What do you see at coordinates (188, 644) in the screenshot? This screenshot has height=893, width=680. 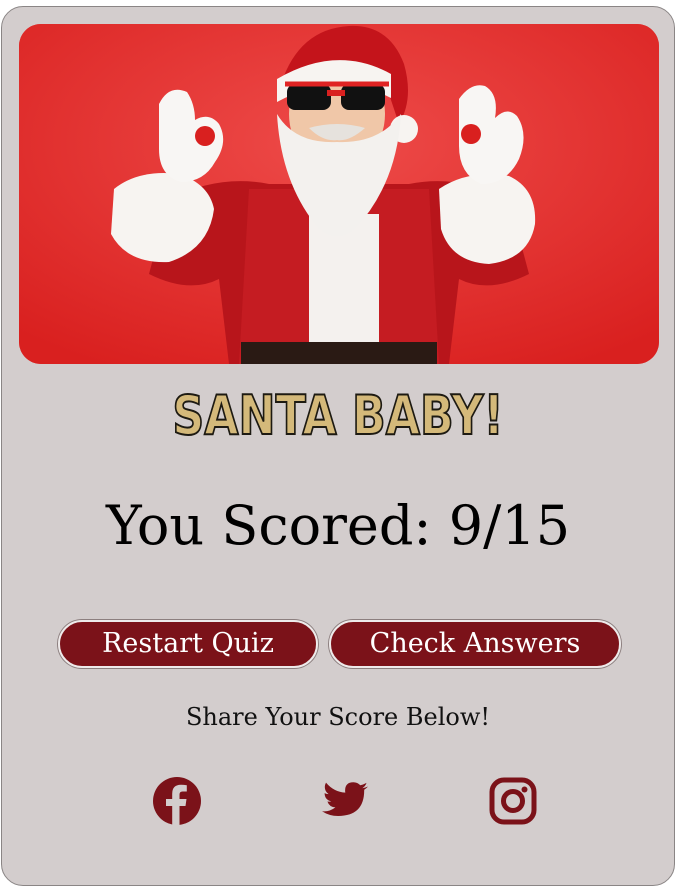 I see `restart-quiz-button: Restart Quiz` at bounding box center [188, 644].